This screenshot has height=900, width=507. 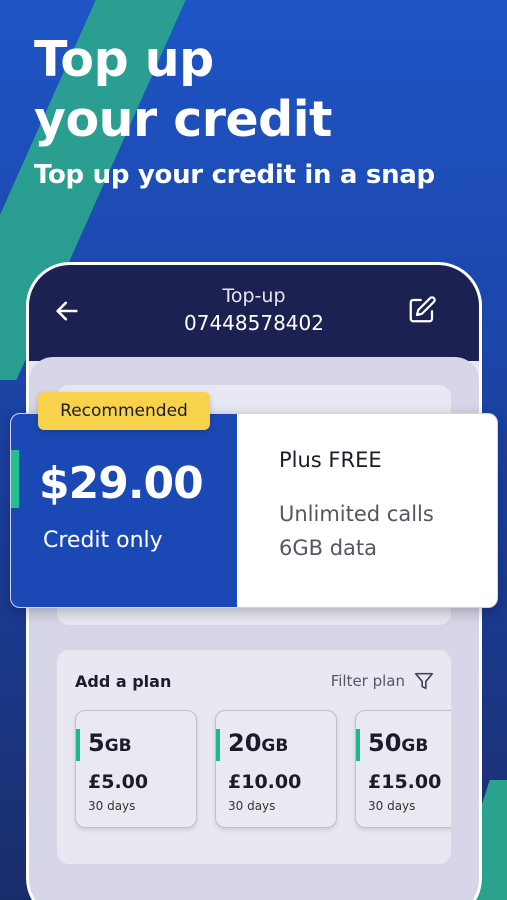 I want to click on plan-size: 5GB, so click(x=110, y=743).